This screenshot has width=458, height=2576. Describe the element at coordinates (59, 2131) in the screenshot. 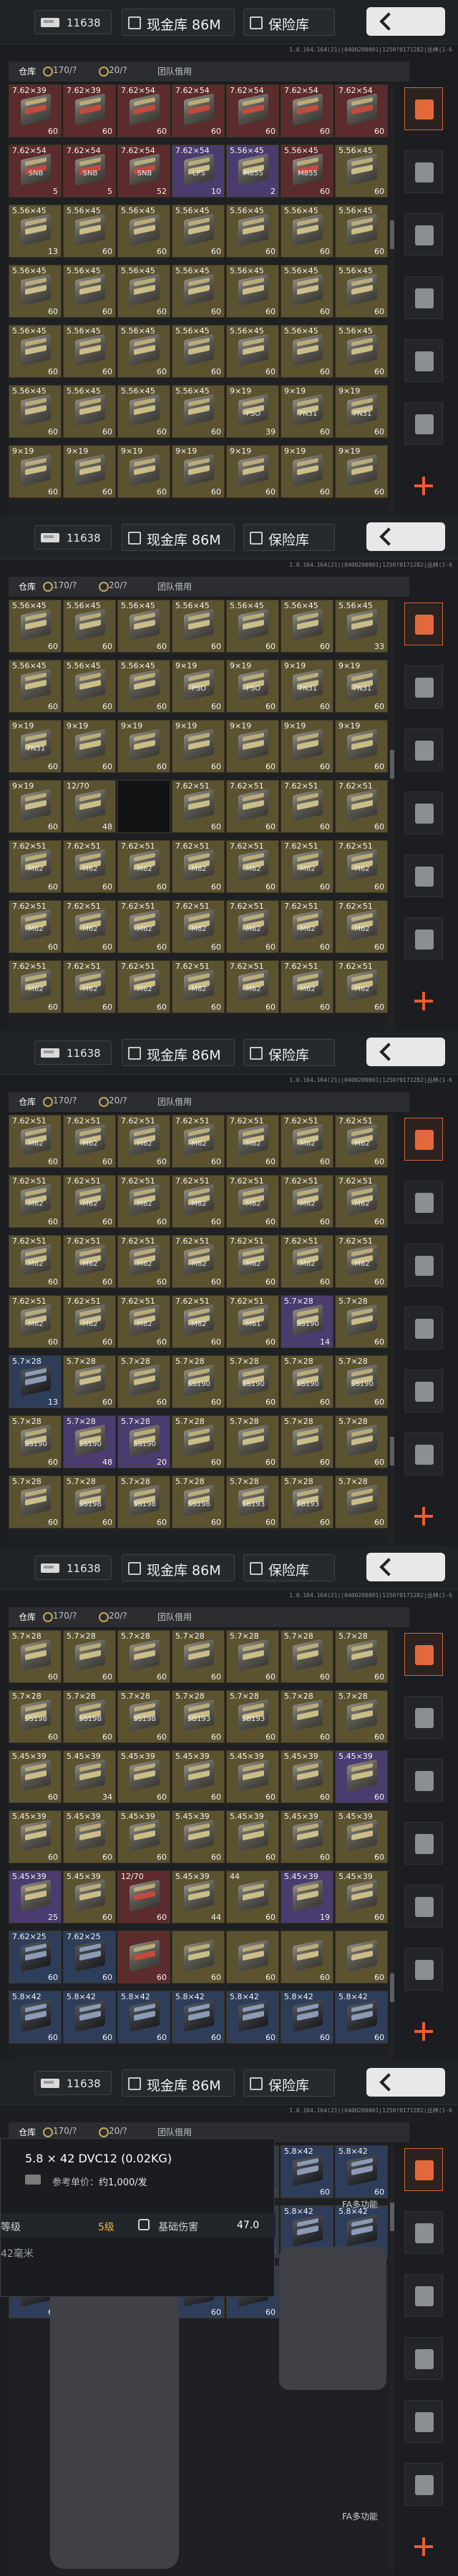

I see `tab-slots-large: 170/?` at that location.